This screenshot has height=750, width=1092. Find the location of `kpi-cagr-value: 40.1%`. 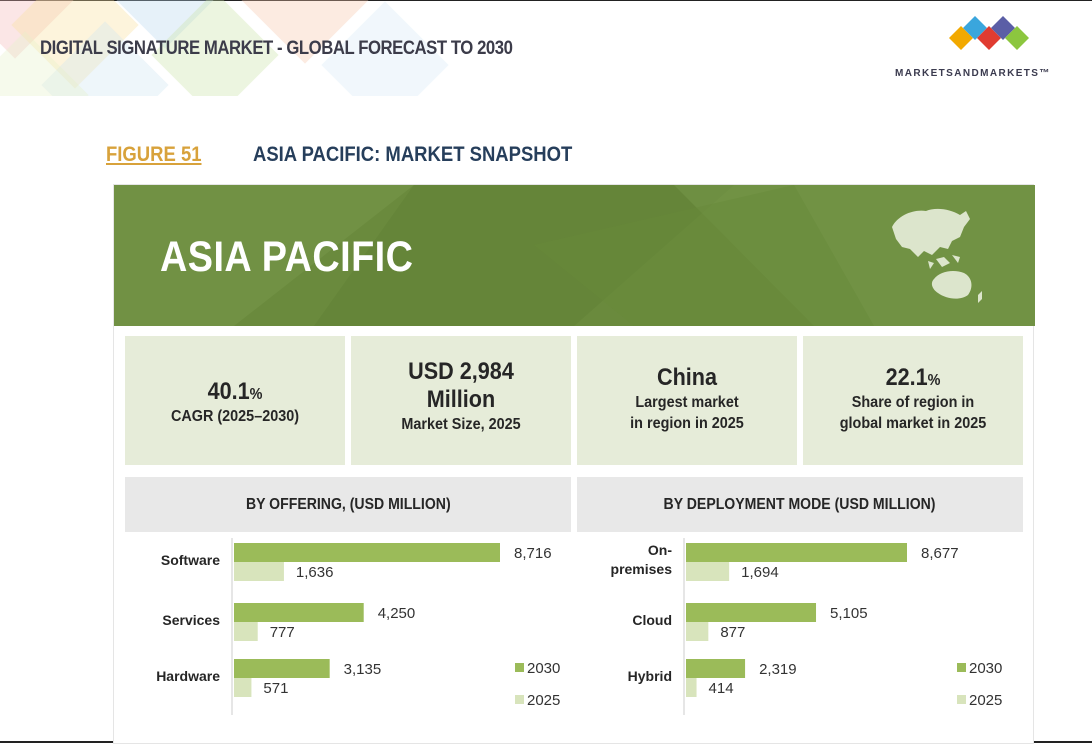

kpi-cagr-value: 40.1% is located at coordinates (235, 391).